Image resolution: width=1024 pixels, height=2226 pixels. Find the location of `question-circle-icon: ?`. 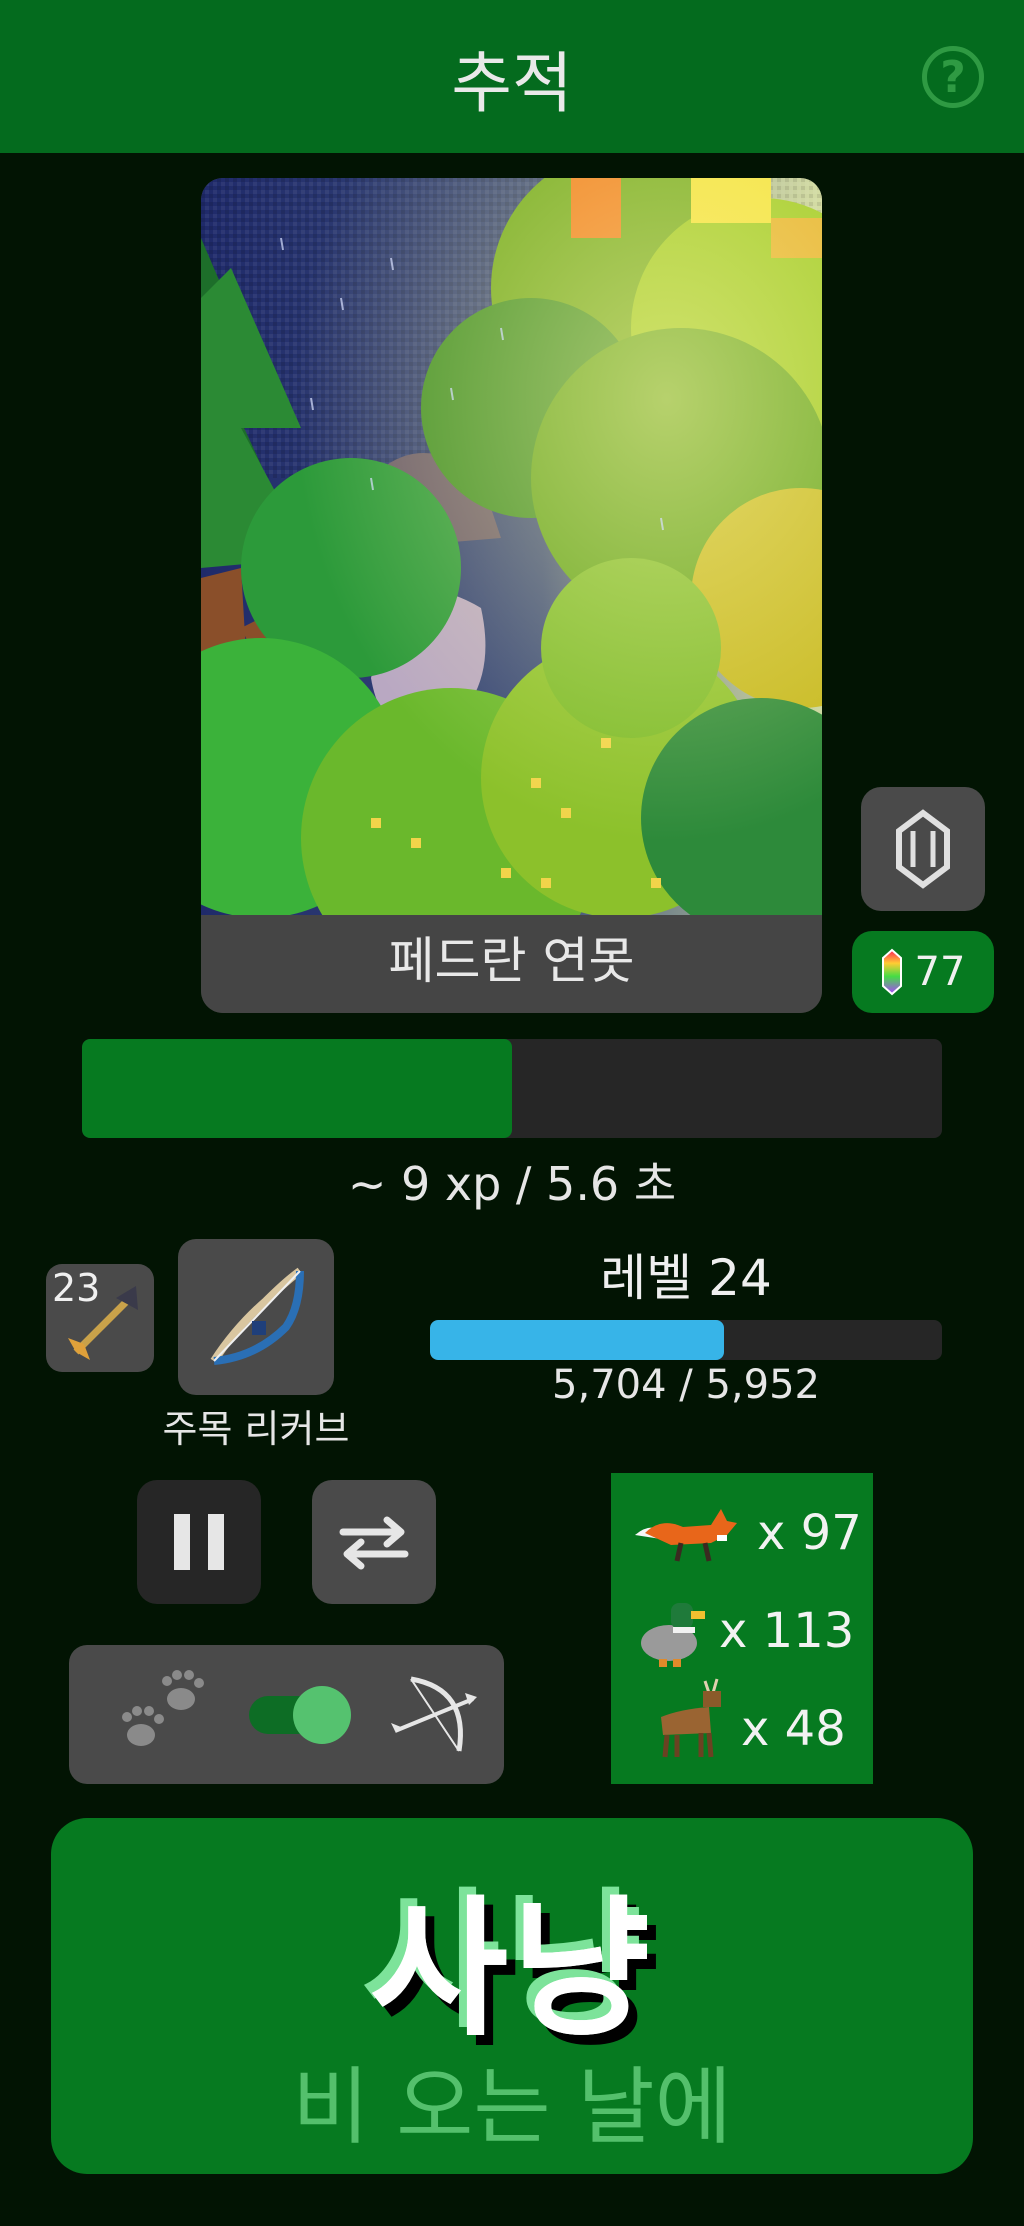

question-circle-icon: ? is located at coordinates (953, 77).